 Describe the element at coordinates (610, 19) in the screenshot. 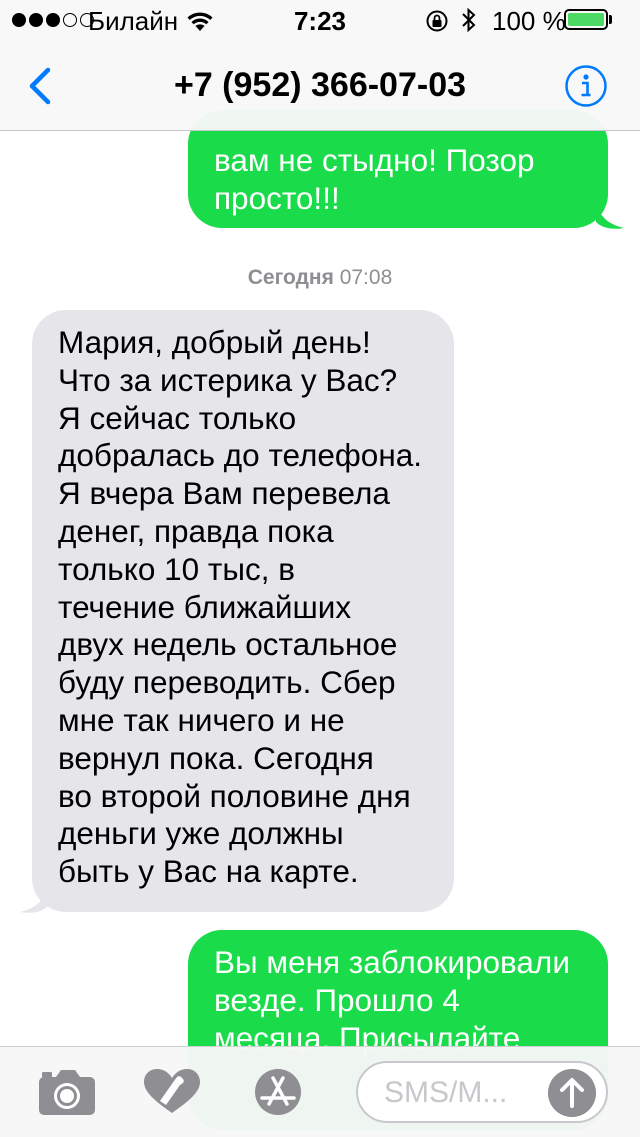

I see `battery-tip` at that location.